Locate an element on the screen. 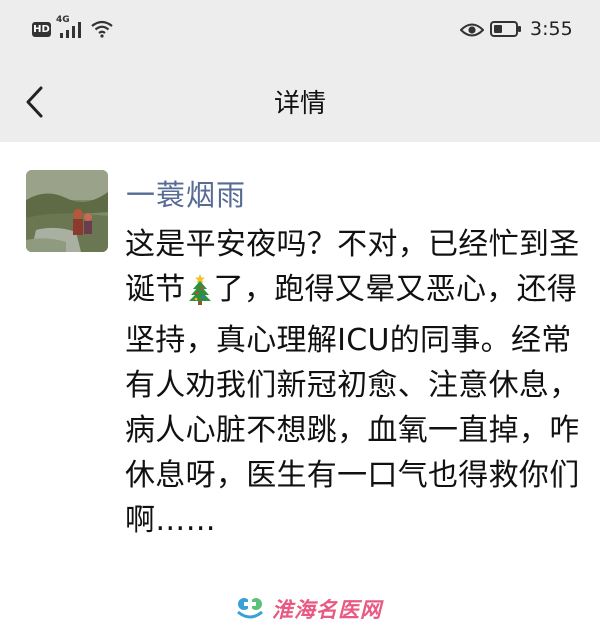 The height and width of the screenshot is (627, 600). page-title: 详情 is located at coordinates (299, 104).